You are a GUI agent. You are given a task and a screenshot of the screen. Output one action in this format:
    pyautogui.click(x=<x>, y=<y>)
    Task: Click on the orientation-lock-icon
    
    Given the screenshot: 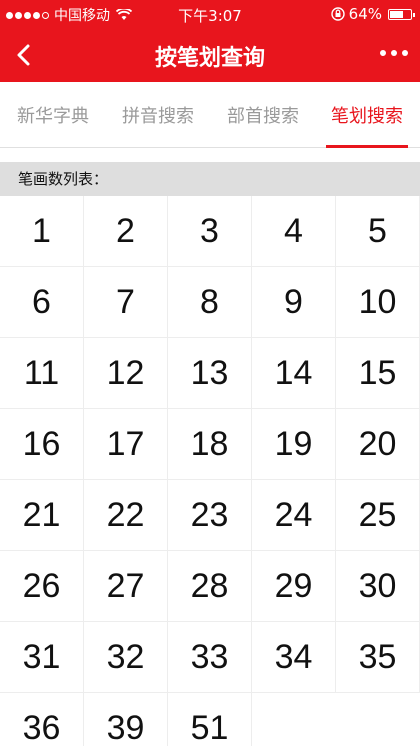 What is the action you would take?
    pyautogui.click(x=337, y=14)
    